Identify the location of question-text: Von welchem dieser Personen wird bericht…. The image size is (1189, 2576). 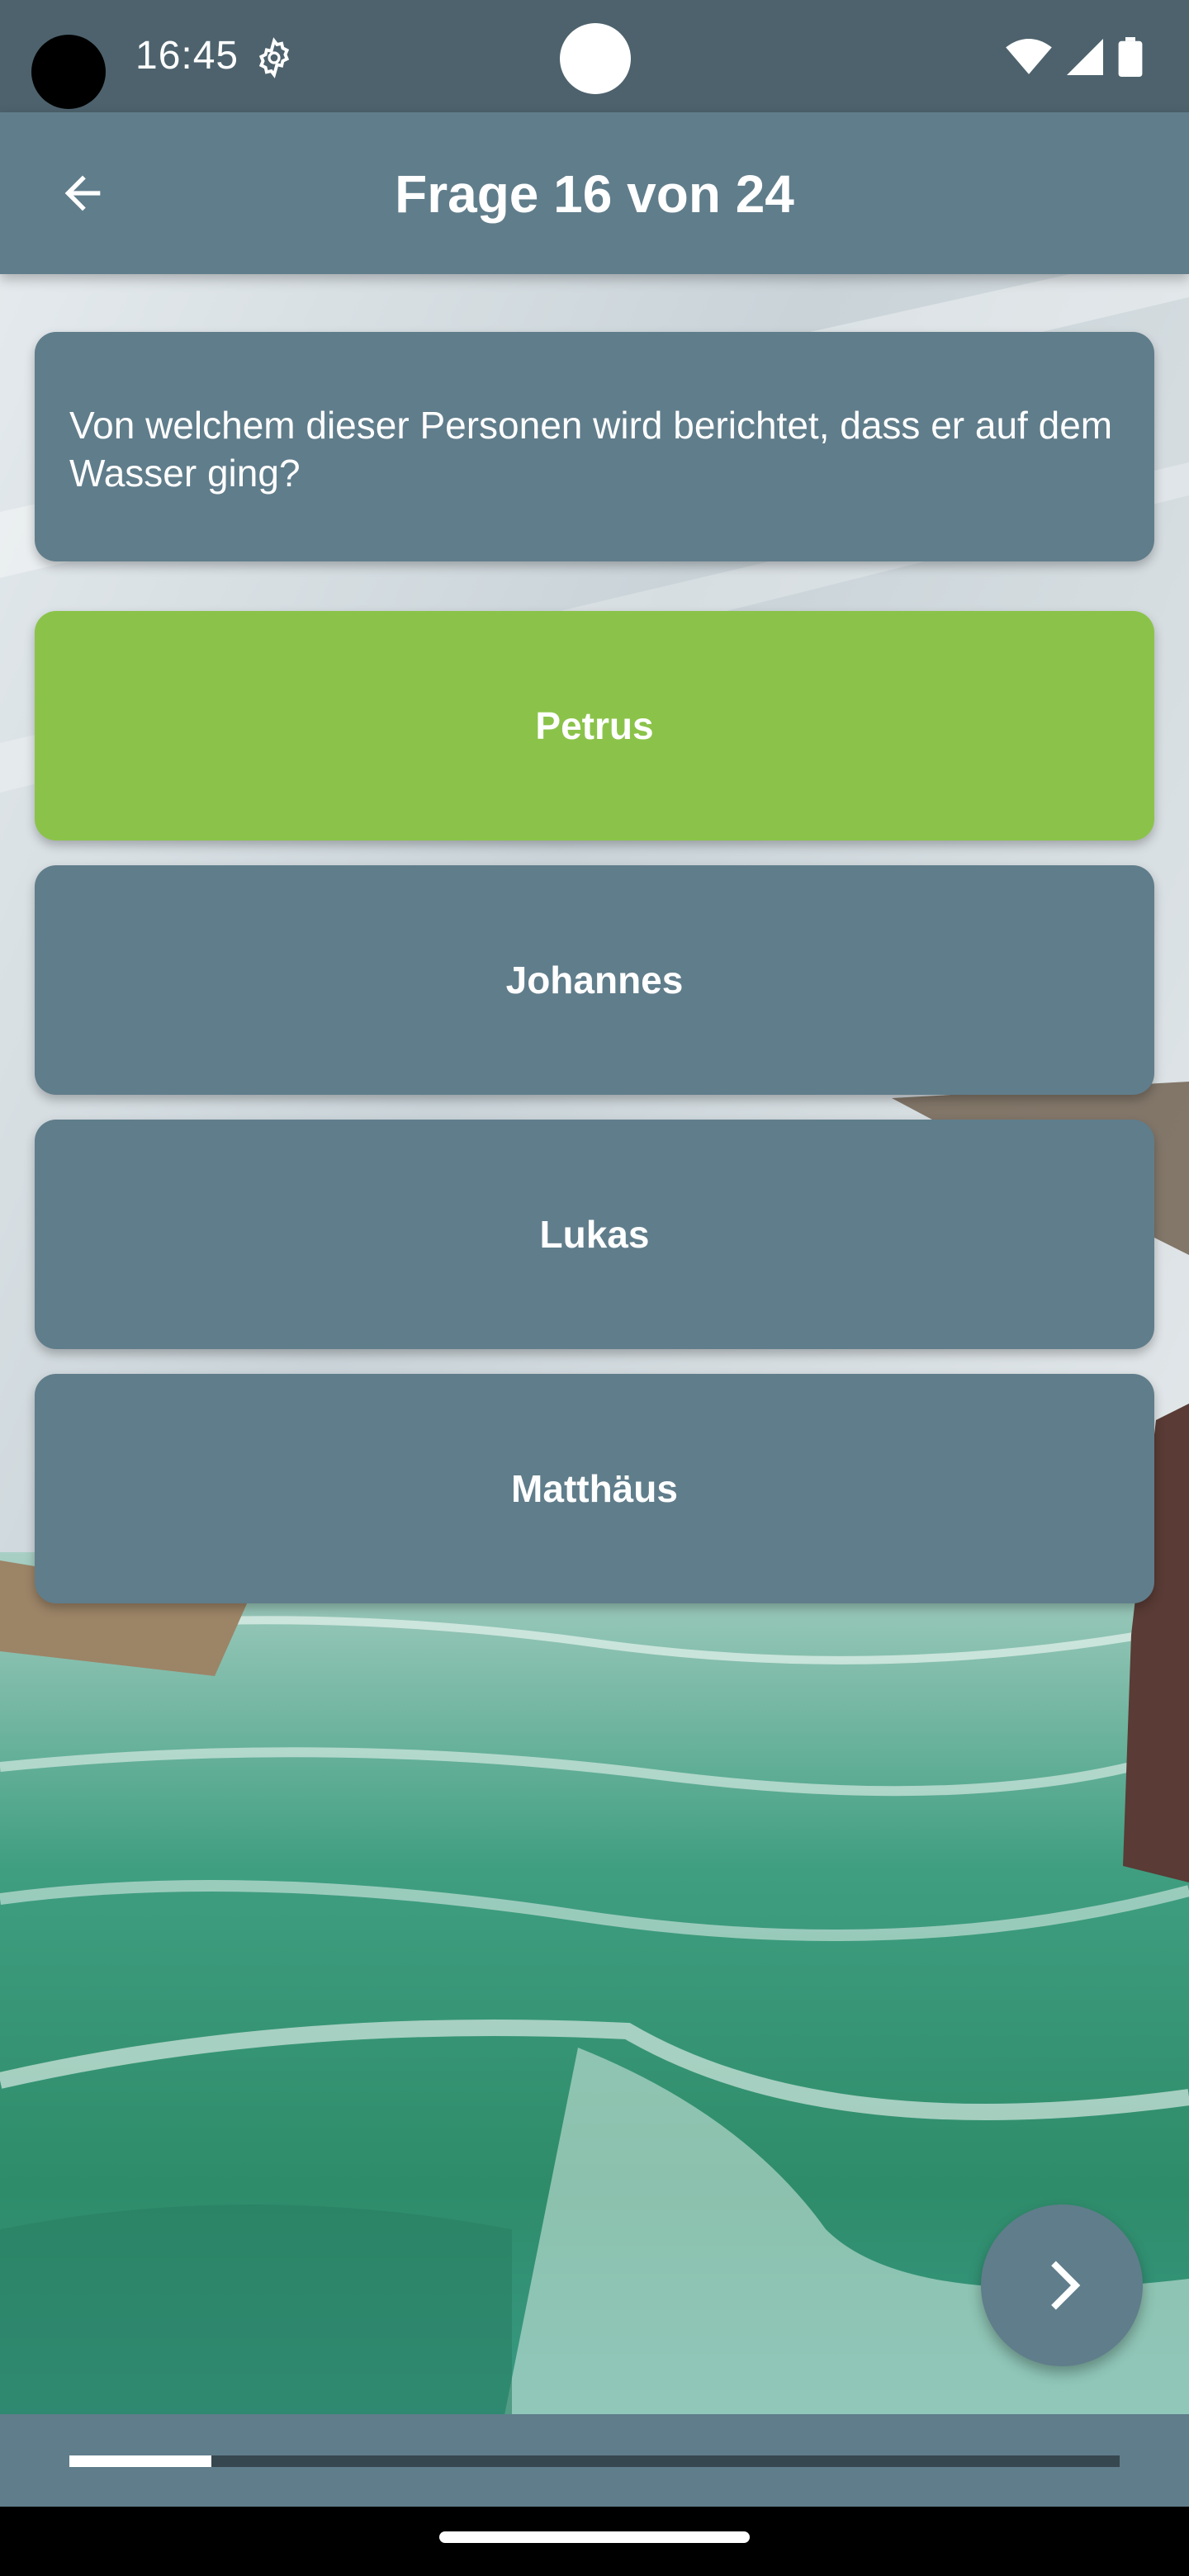
(591, 449).